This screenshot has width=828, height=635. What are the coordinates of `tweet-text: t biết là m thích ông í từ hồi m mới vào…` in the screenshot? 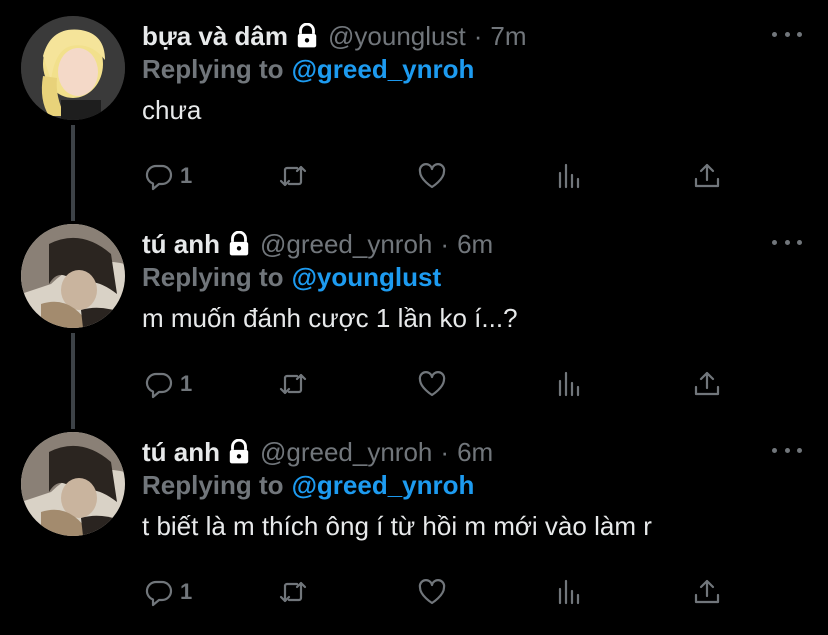 It's located at (397, 526).